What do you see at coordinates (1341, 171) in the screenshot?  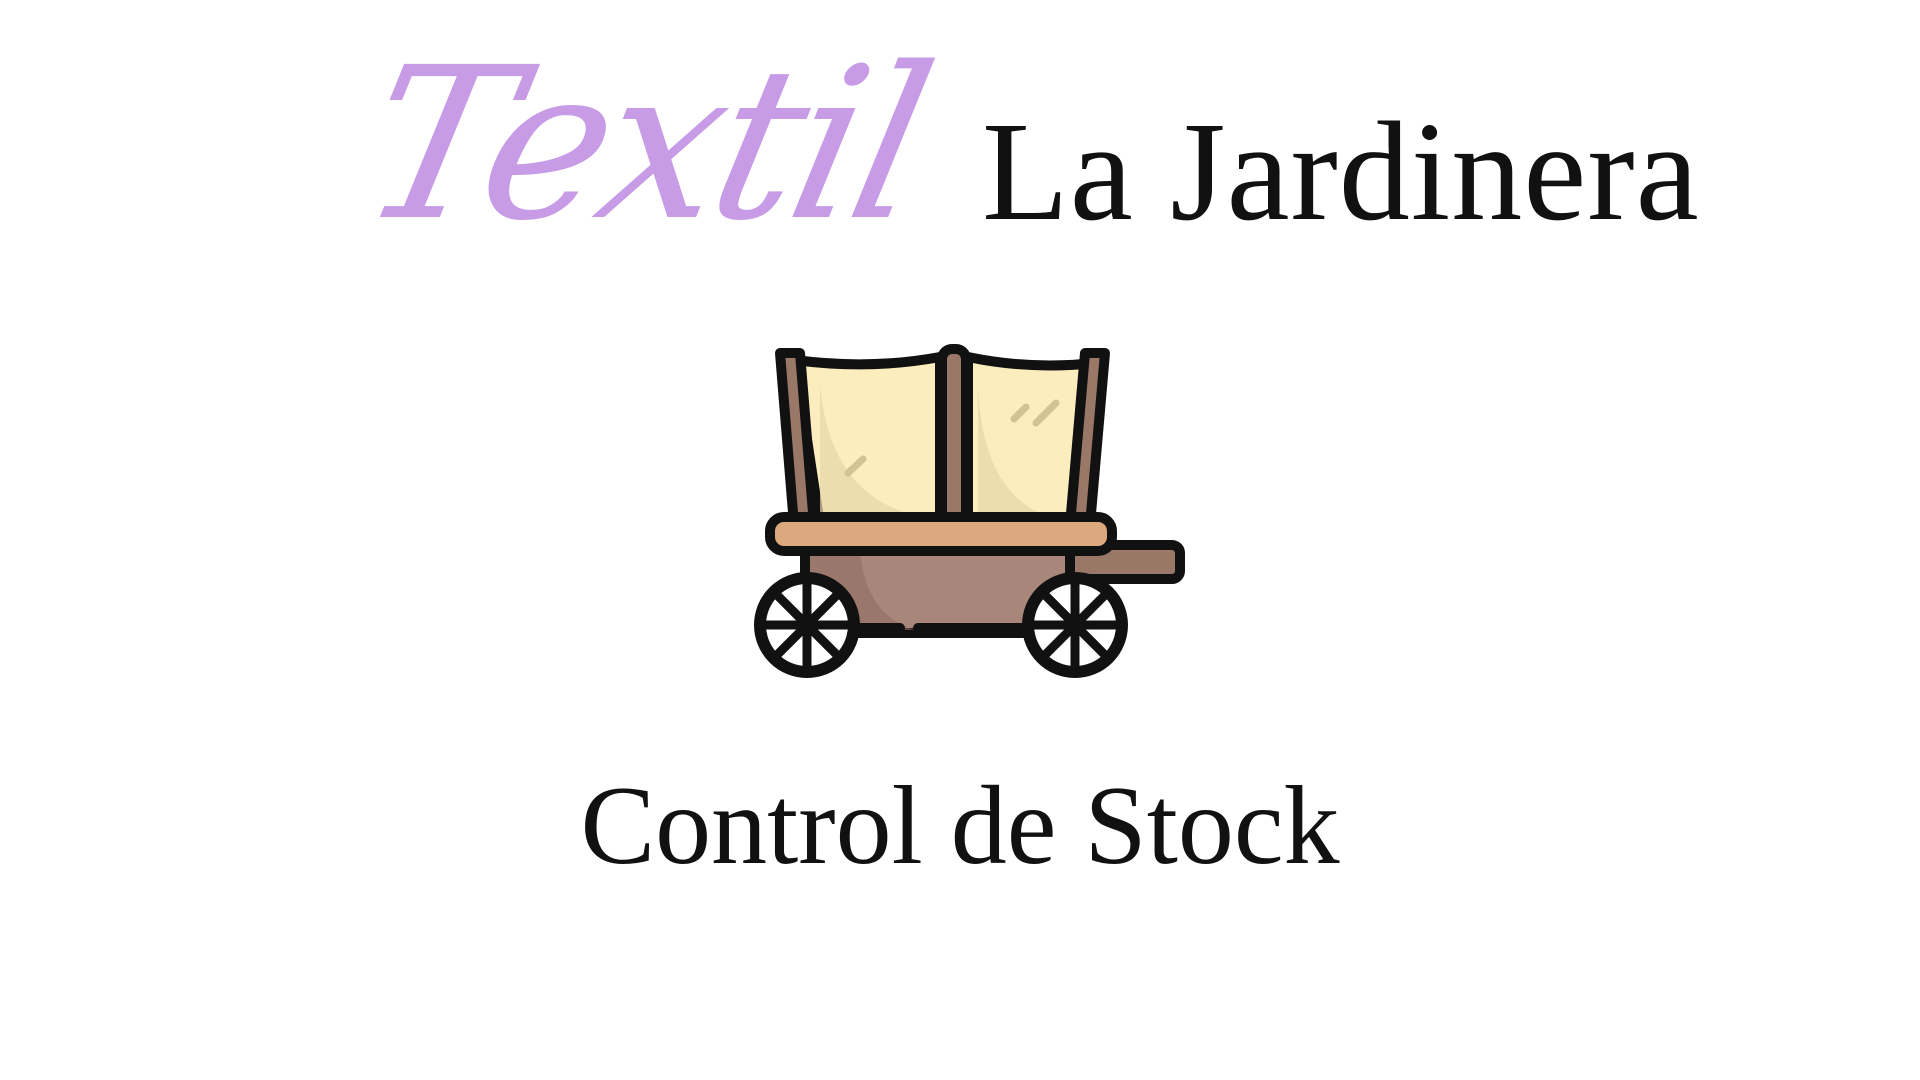 I see `brand-name: La Jardinera` at bounding box center [1341, 171].